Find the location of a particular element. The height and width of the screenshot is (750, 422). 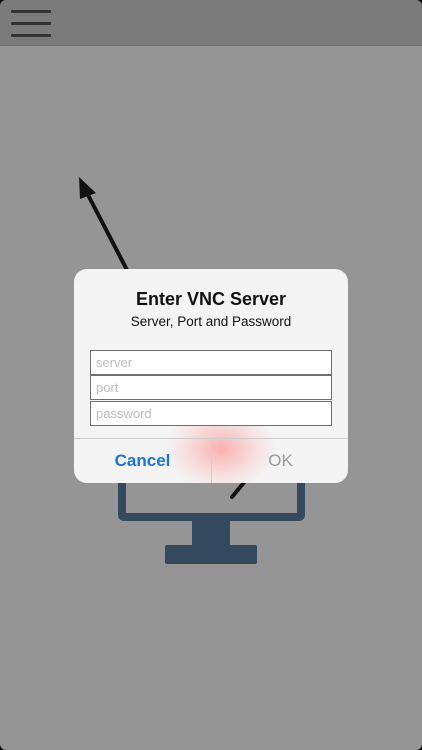

cancel-button: Cancel is located at coordinates (142, 461).